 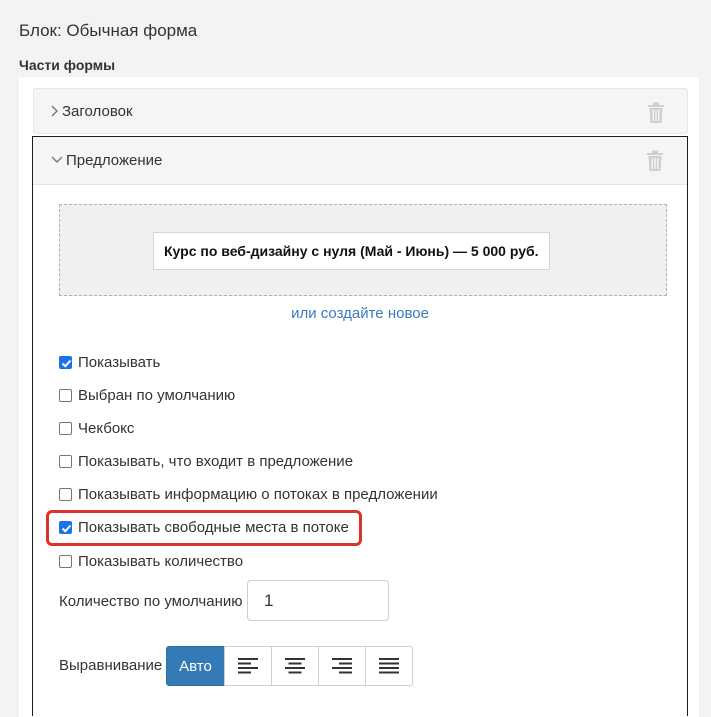 I want to click on option-show: Показывать, so click(x=109, y=363).